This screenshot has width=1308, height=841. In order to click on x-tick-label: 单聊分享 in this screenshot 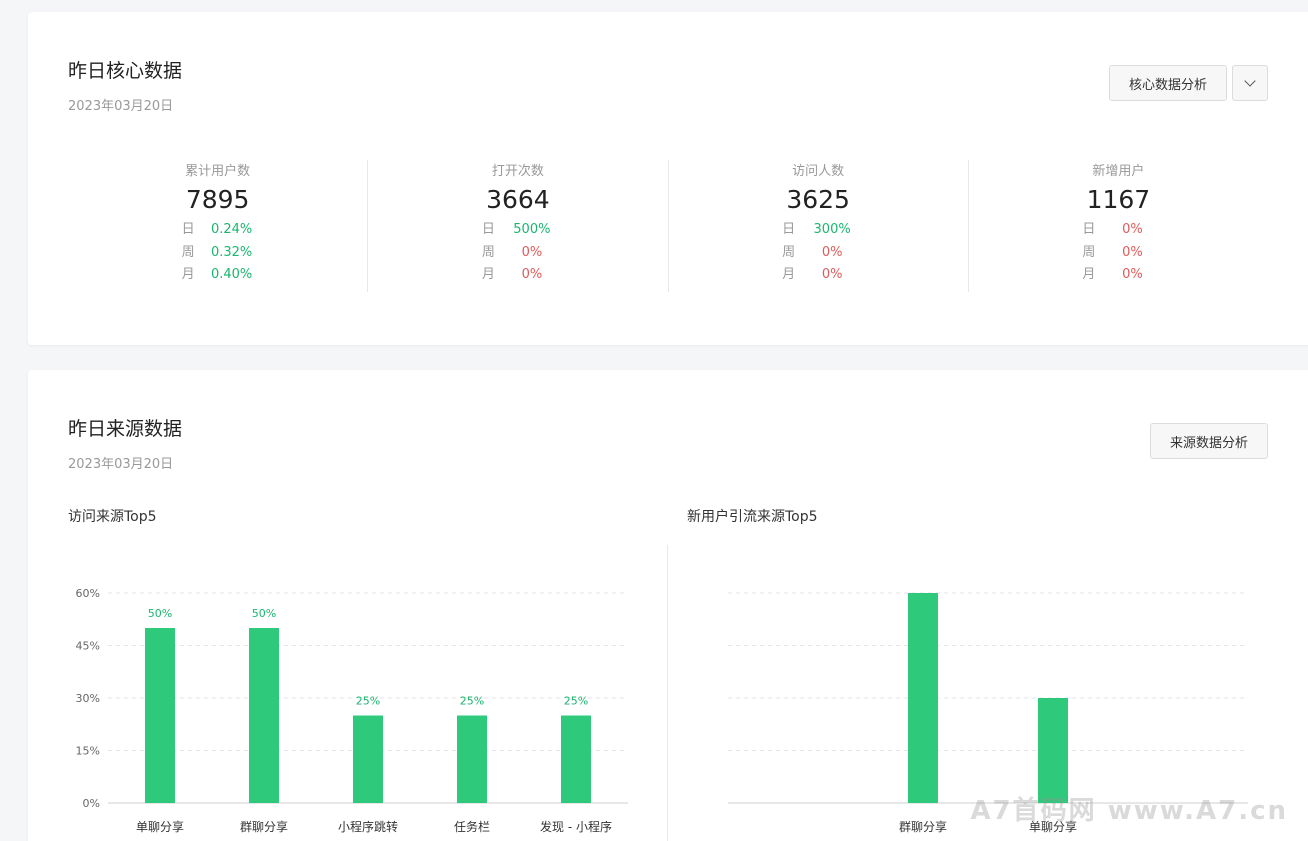, I will do `click(160, 826)`.